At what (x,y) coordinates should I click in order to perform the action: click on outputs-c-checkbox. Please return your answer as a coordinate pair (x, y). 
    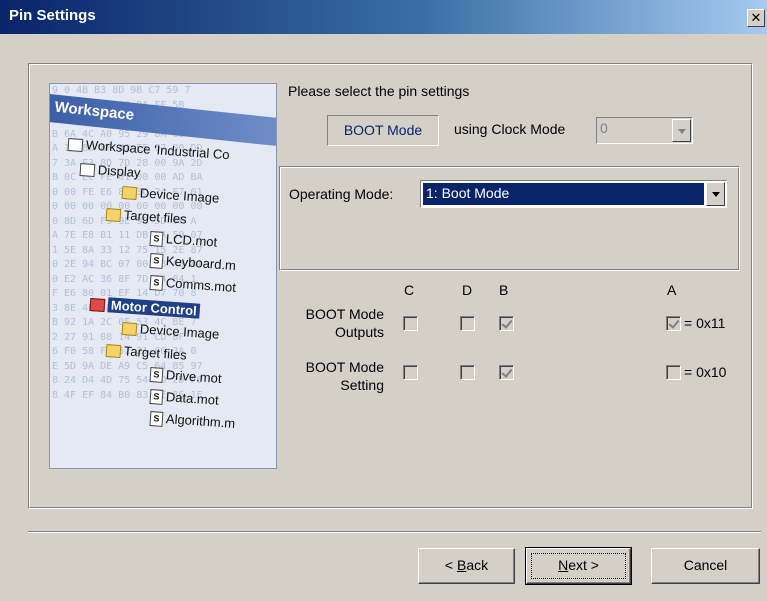
    Looking at the image, I should click on (410, 323).